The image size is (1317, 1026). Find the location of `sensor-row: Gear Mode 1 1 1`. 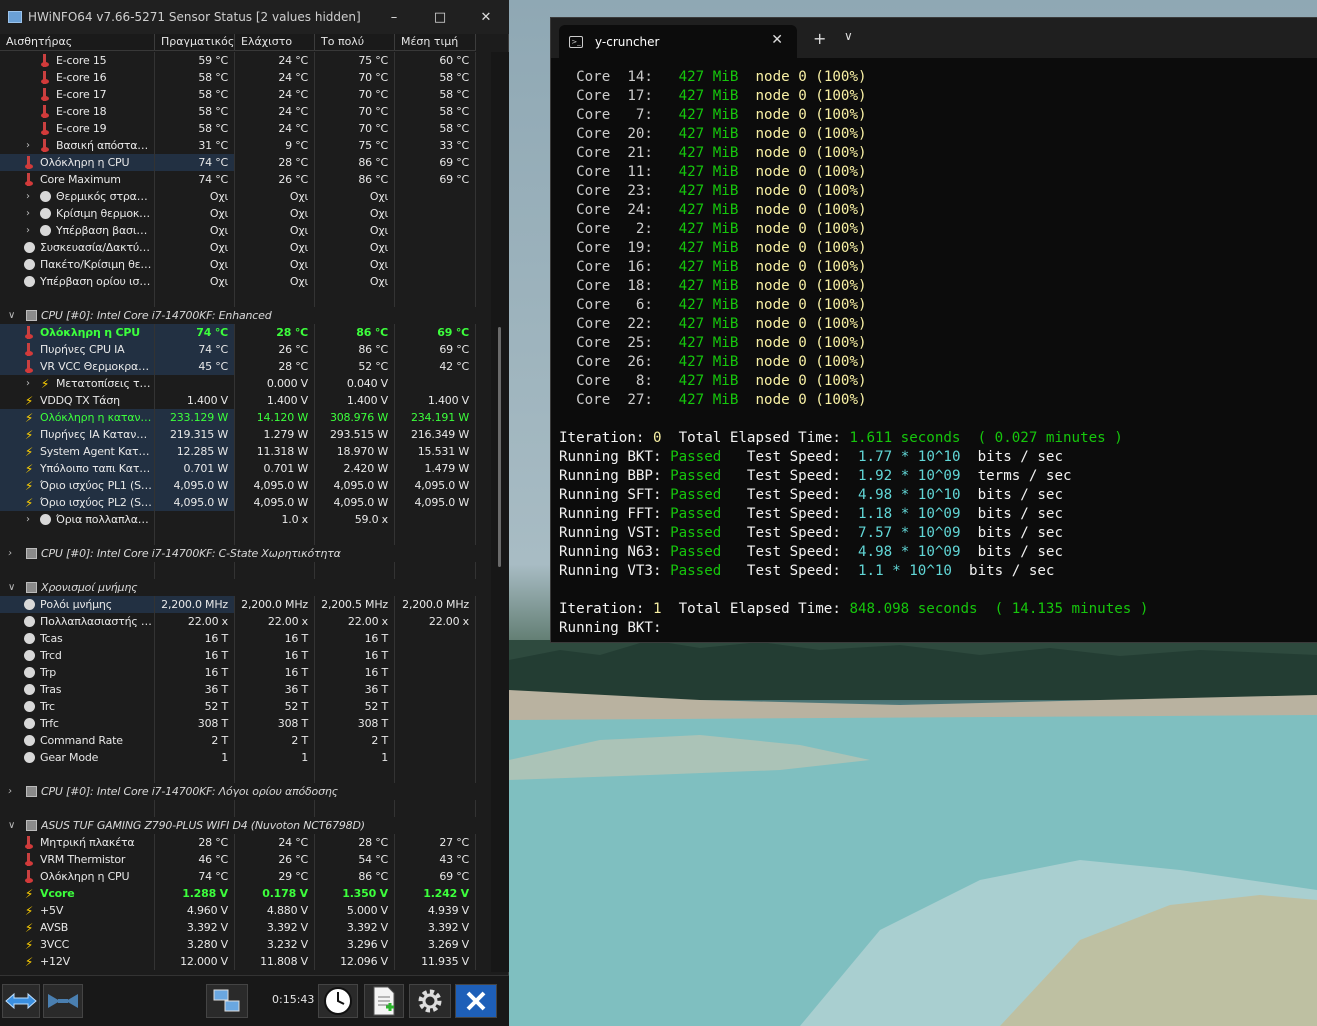

sensor-row: Gear Mode 1 1 1 is located at coordinates (238, 757).